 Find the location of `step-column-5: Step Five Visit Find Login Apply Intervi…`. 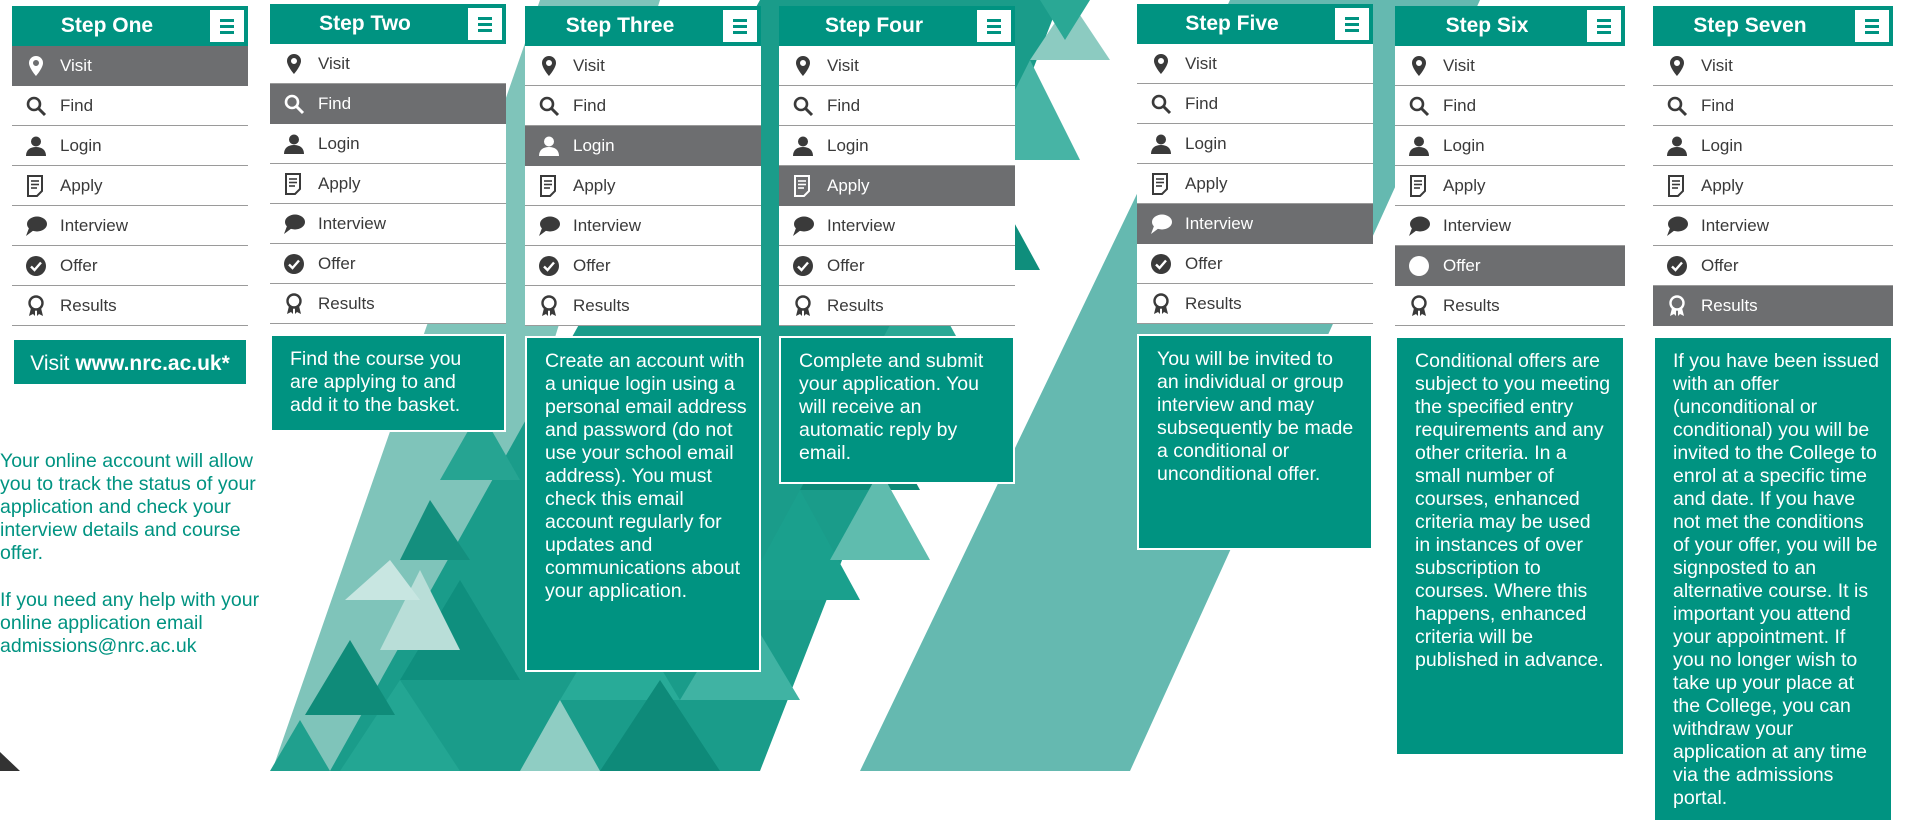

step-column-5: Step Five Visit Find Login Apply Intervi… is located at coordinates (1255, 277).